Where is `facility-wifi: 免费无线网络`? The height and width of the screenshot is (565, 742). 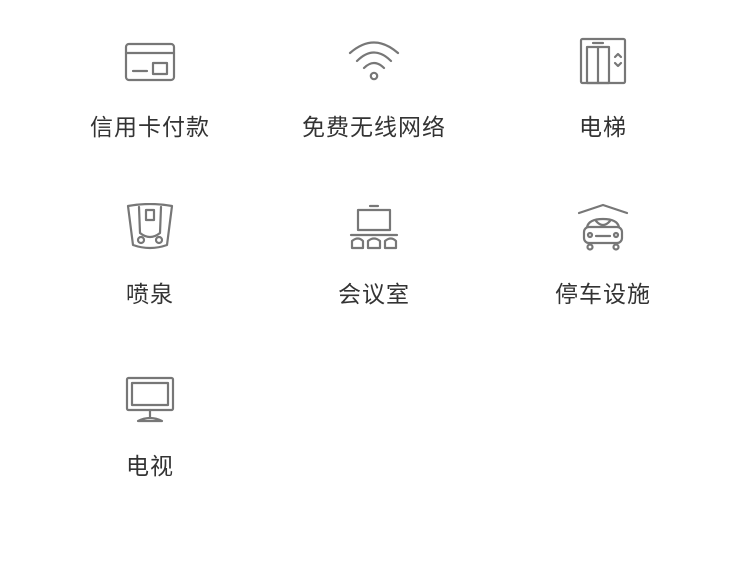 facility-wifi: 免费无线网络 is located at coordinates (374, 96).